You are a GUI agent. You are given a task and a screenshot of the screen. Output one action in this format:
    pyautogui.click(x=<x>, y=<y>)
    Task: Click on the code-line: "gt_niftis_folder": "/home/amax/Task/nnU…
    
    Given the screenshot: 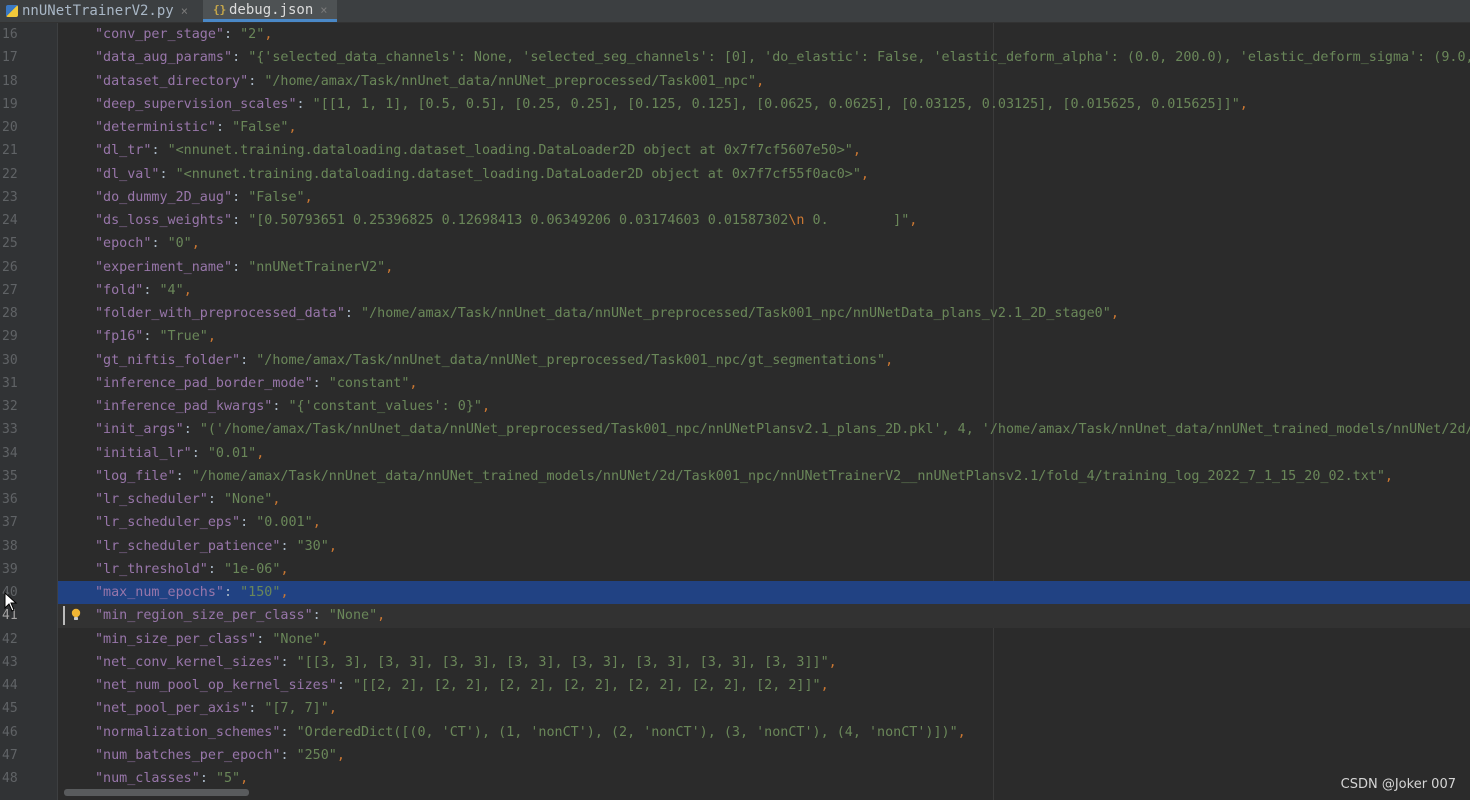 What is the action you would take?
    pyautogui.click(x=764, y=360)
    